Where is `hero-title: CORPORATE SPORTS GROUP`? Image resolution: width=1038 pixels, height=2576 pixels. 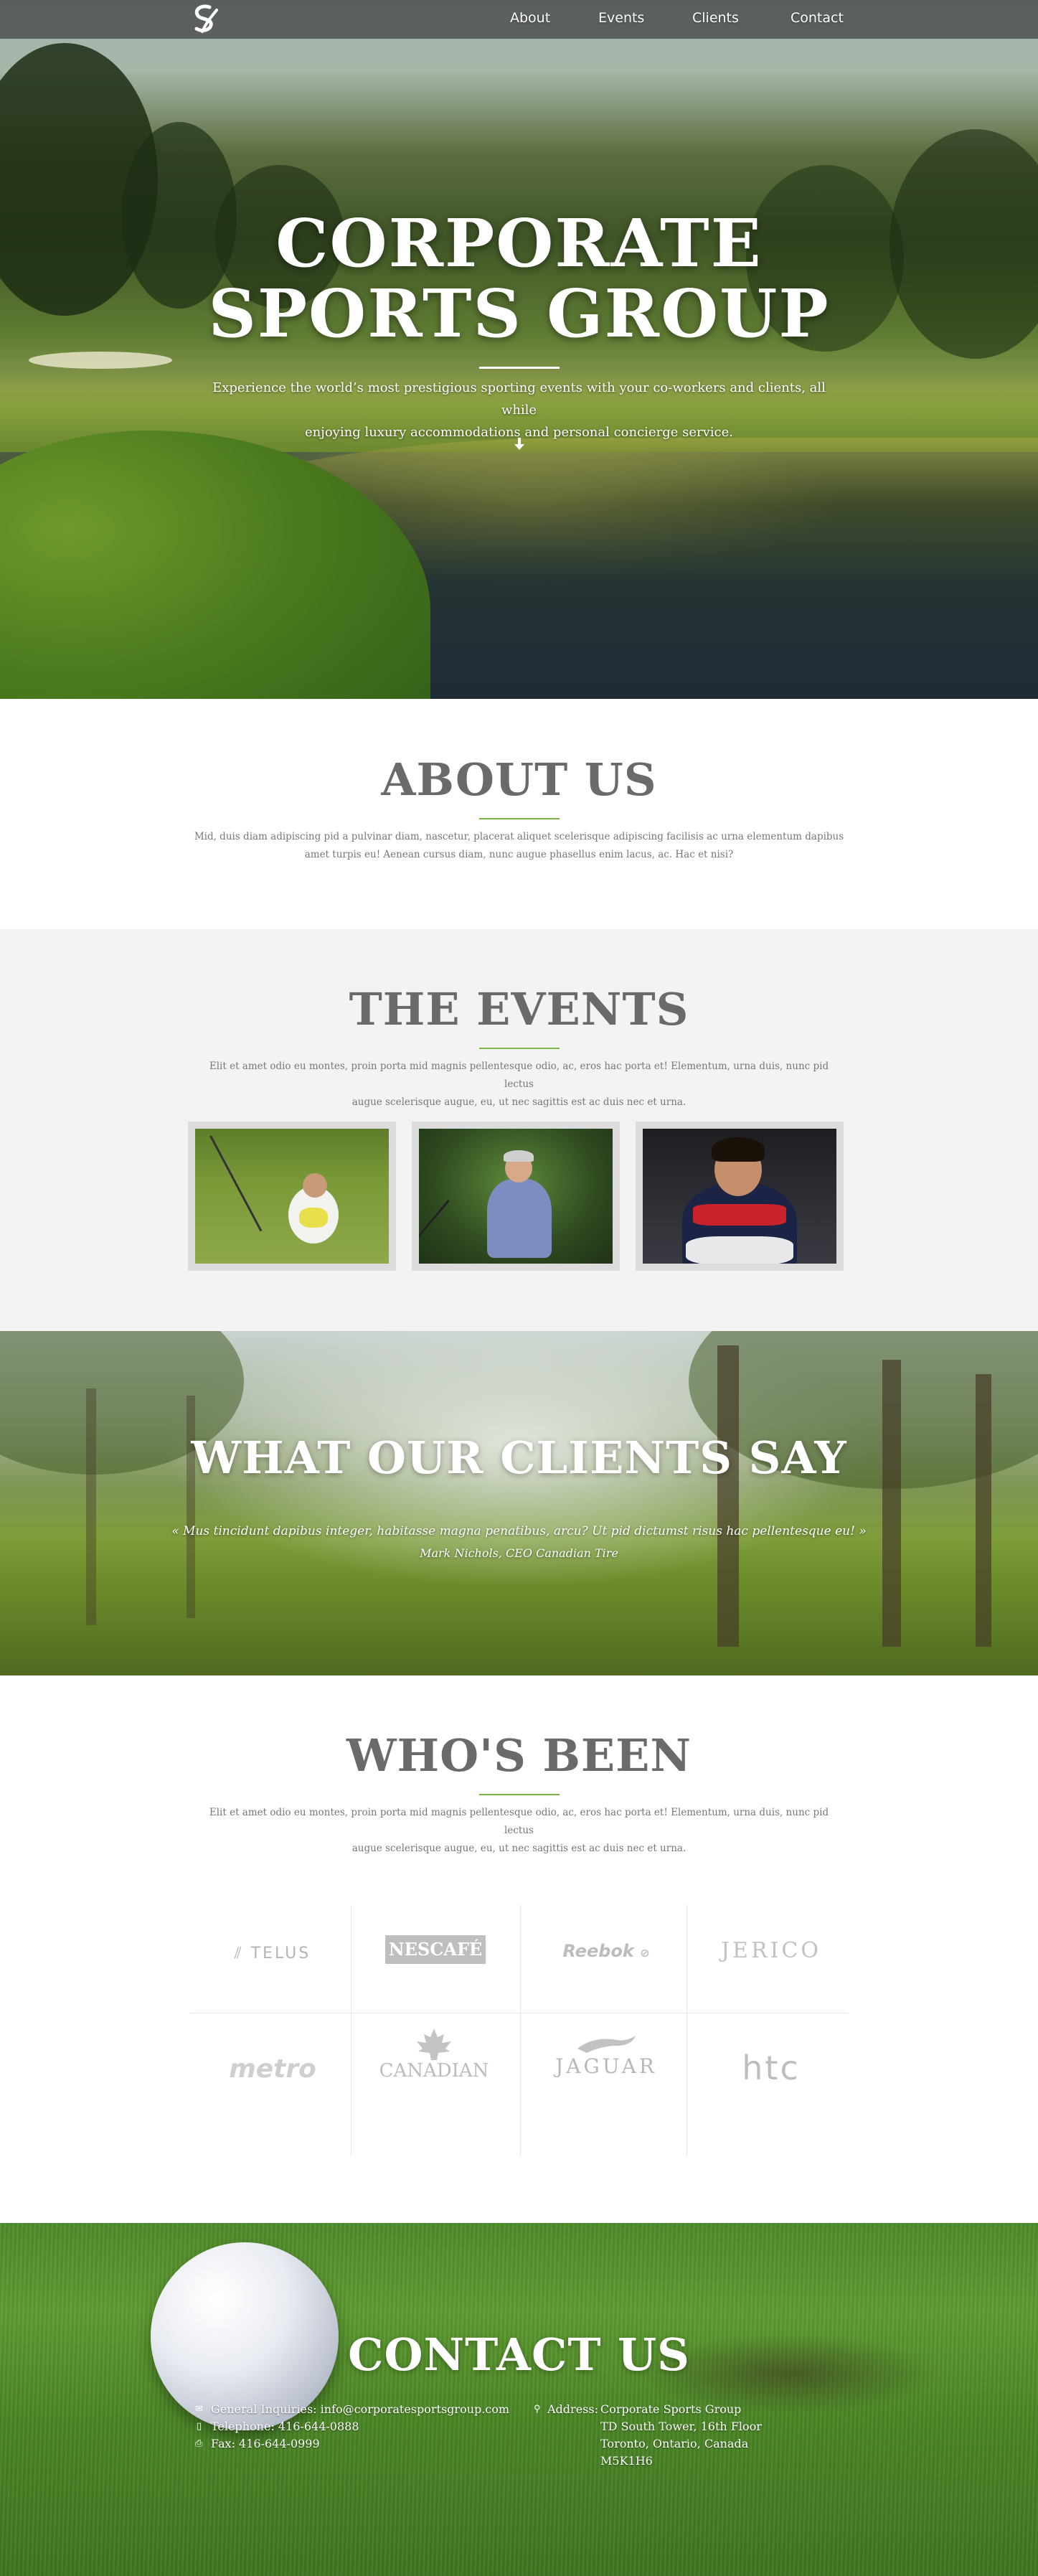
hero-title: CORPORATE SPORTS GROUP is located at coordinates (519, 278).